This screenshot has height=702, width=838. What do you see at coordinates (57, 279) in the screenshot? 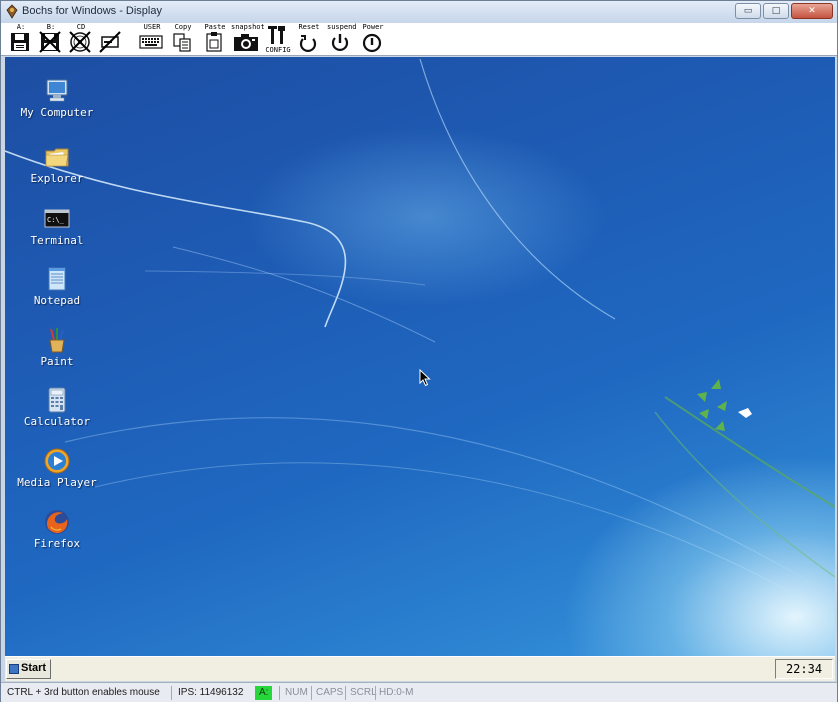
I see `notepad-icon` at bounding box center [57, 279].